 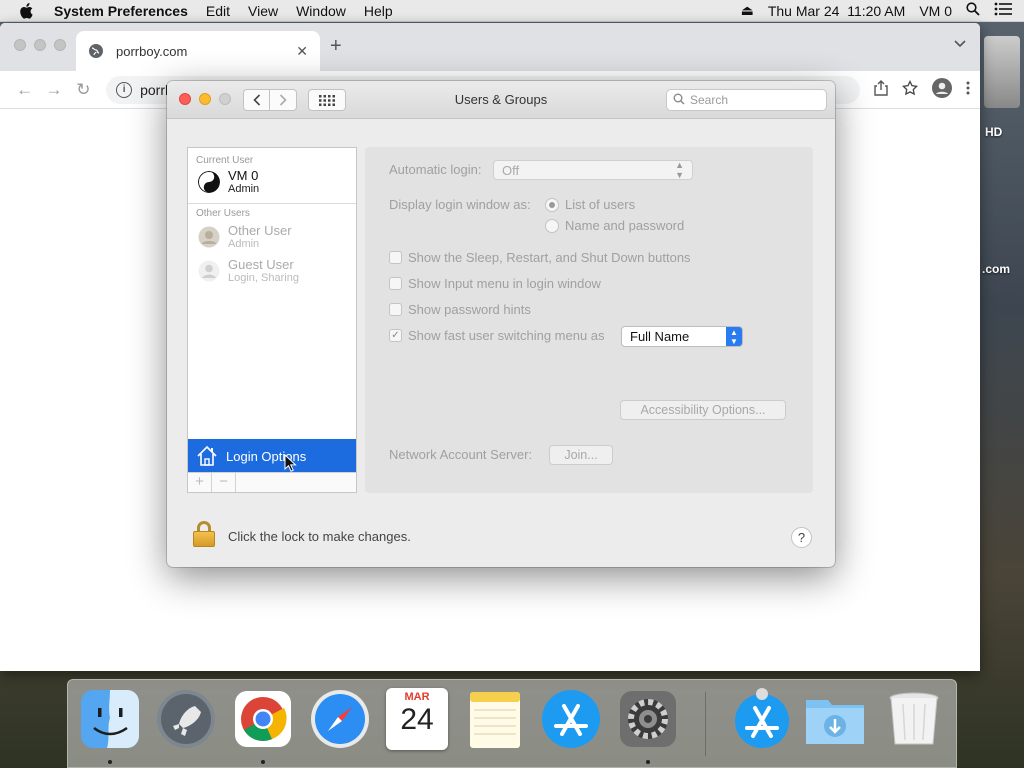 What do you see at coordinates (490, 47) in the screenshot?
I see `tab-strip: porrboy.com ✕ +` at bounding box center [490, 47].